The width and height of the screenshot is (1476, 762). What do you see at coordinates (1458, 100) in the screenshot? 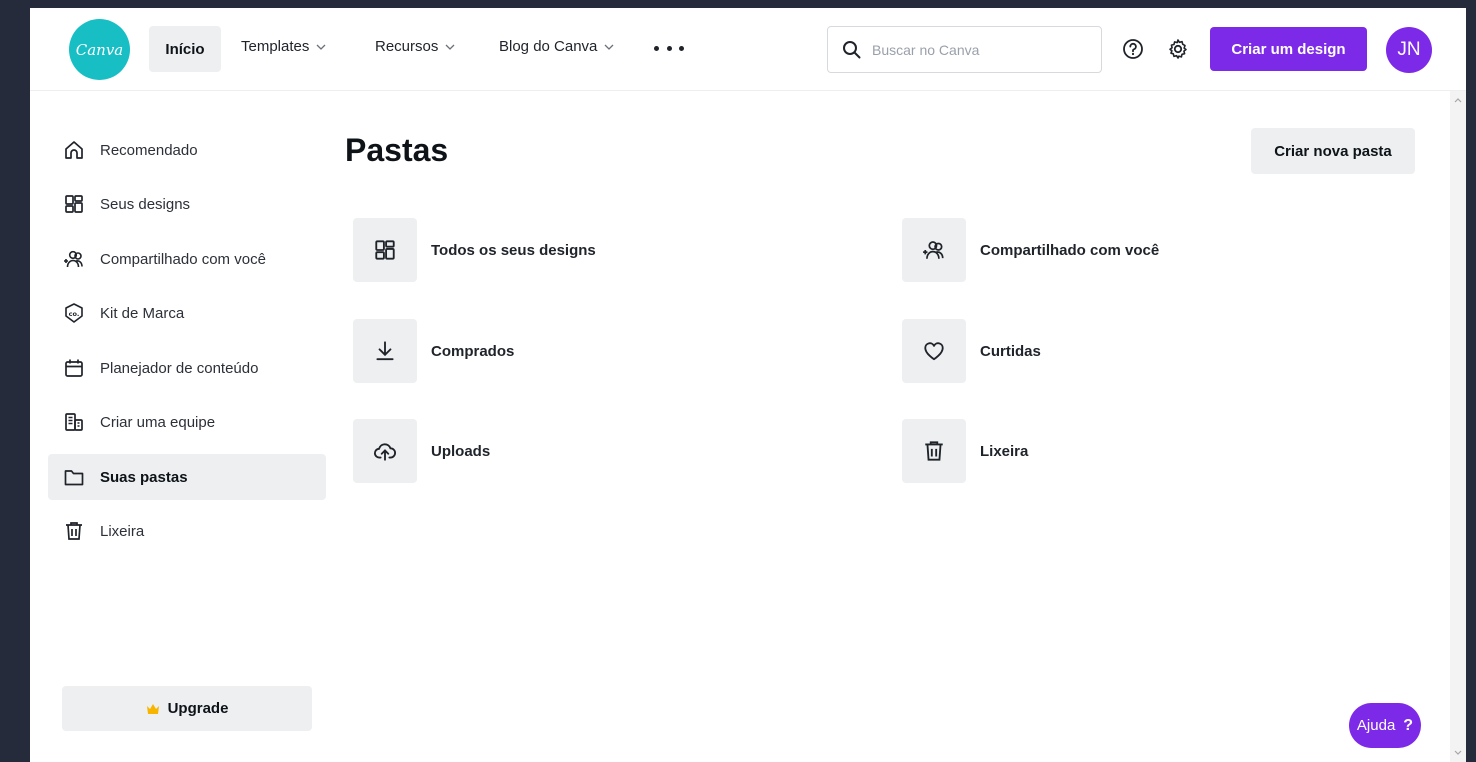
I see `scroll-up-icon` at bounding box center [1458, 100].